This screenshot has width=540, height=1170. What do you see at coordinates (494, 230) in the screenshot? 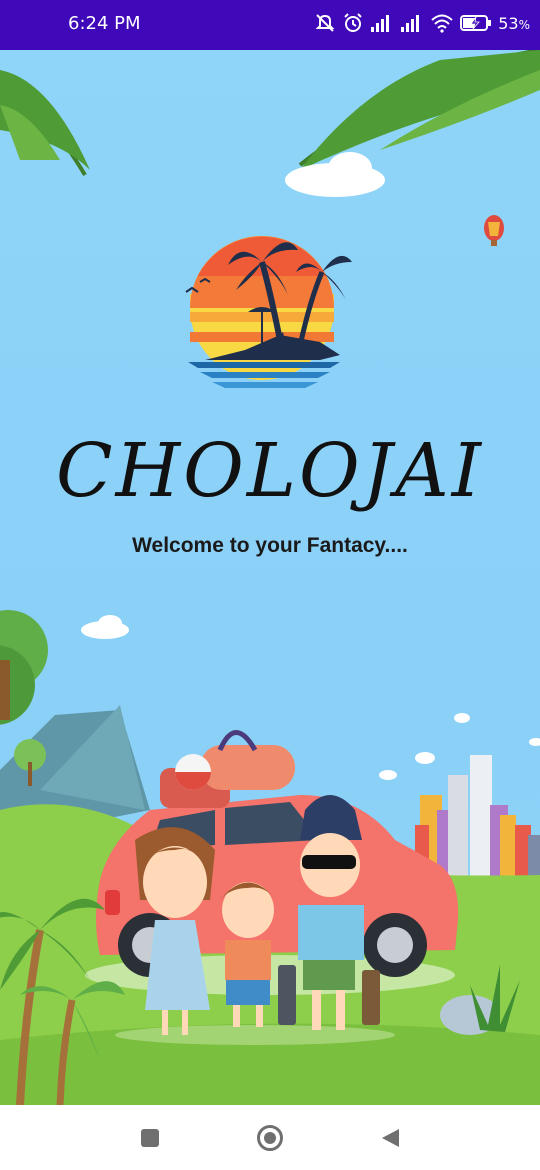
I see `hot-air-balloon` at bounding box center [494, 230].